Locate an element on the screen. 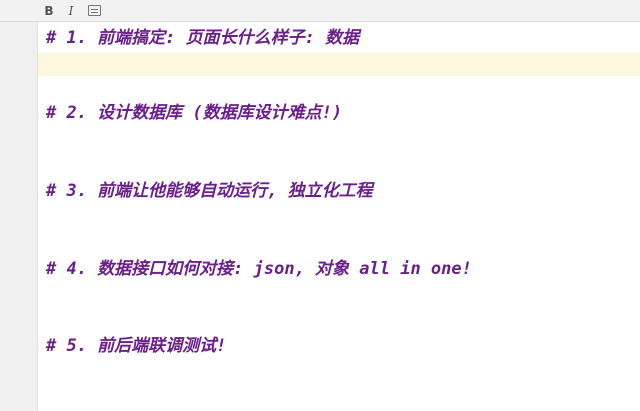  code-block-icon is located at coordinates (94, 10).